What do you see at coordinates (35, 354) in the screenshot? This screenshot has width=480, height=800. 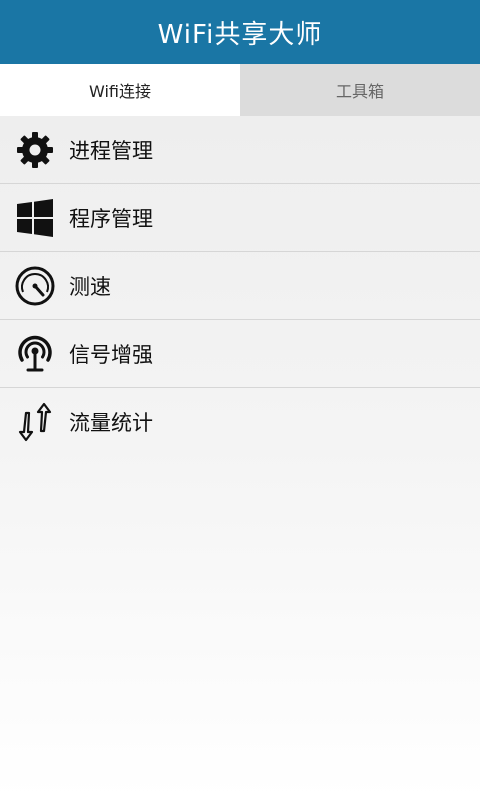 I see `signal-antenna-icon` at bounding box center [35, 354].